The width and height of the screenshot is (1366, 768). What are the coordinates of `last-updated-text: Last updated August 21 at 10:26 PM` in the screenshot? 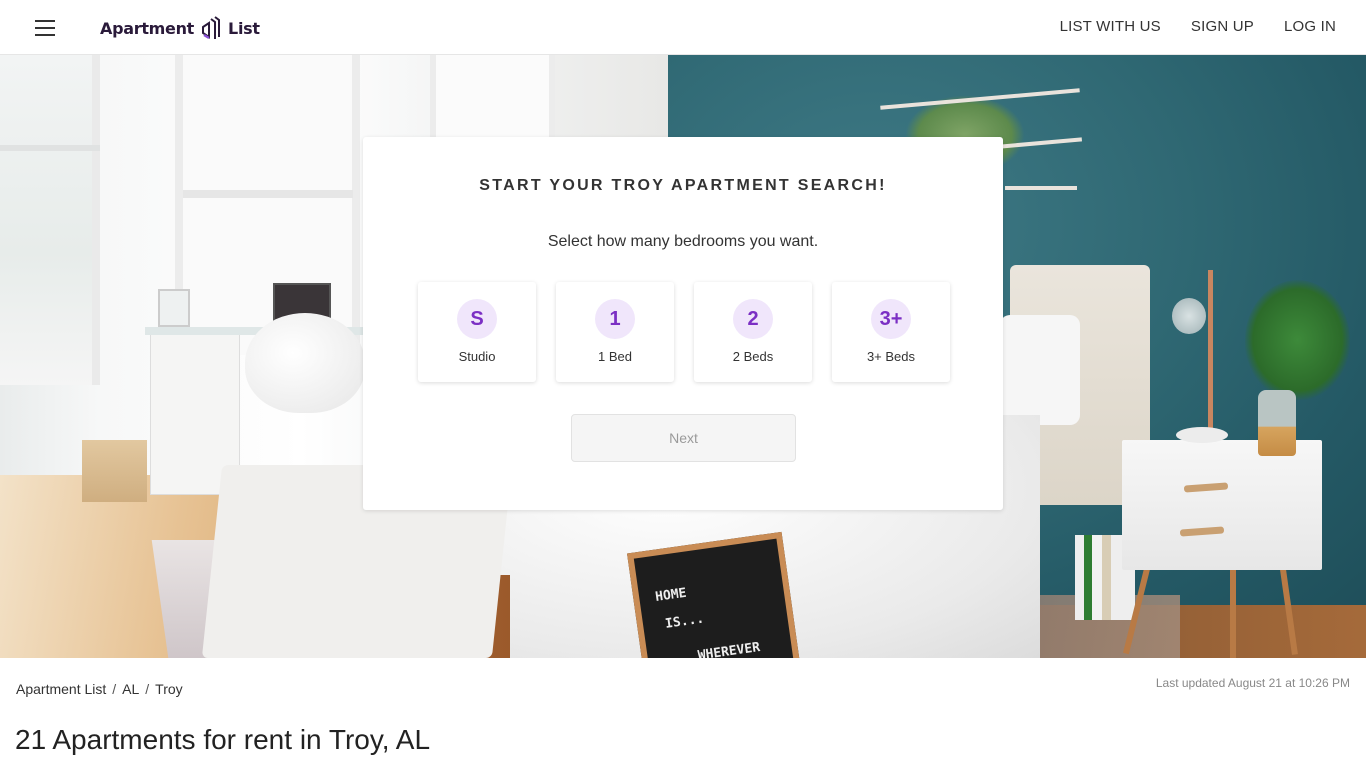 It's located at (1252, 683).